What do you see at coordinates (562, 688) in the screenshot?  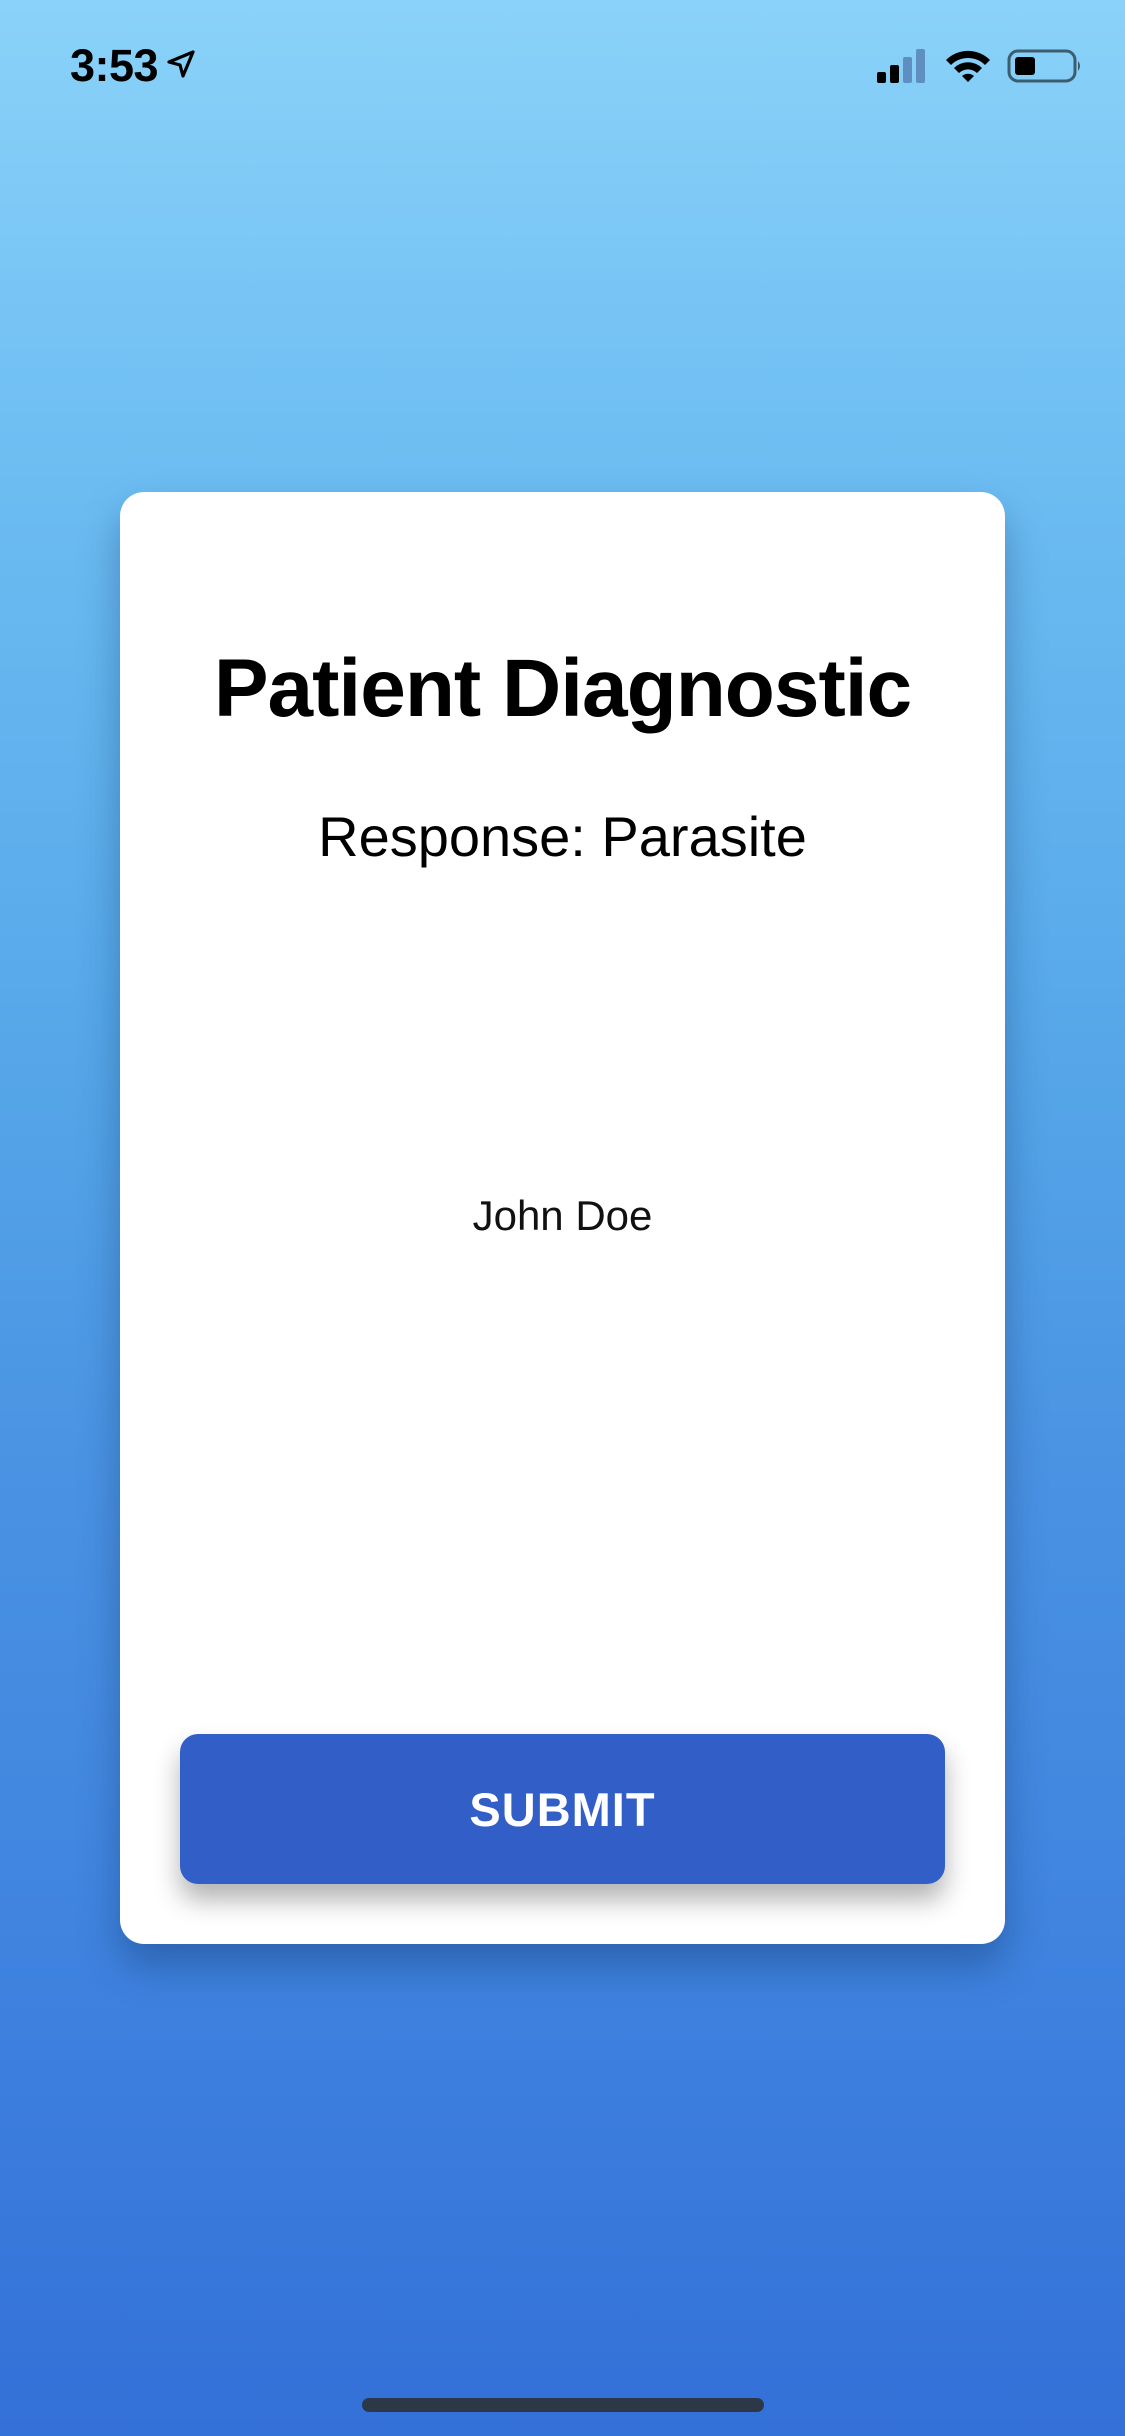 I see `page-title: Patient Diagnostic` at bounding box center [562, 688].